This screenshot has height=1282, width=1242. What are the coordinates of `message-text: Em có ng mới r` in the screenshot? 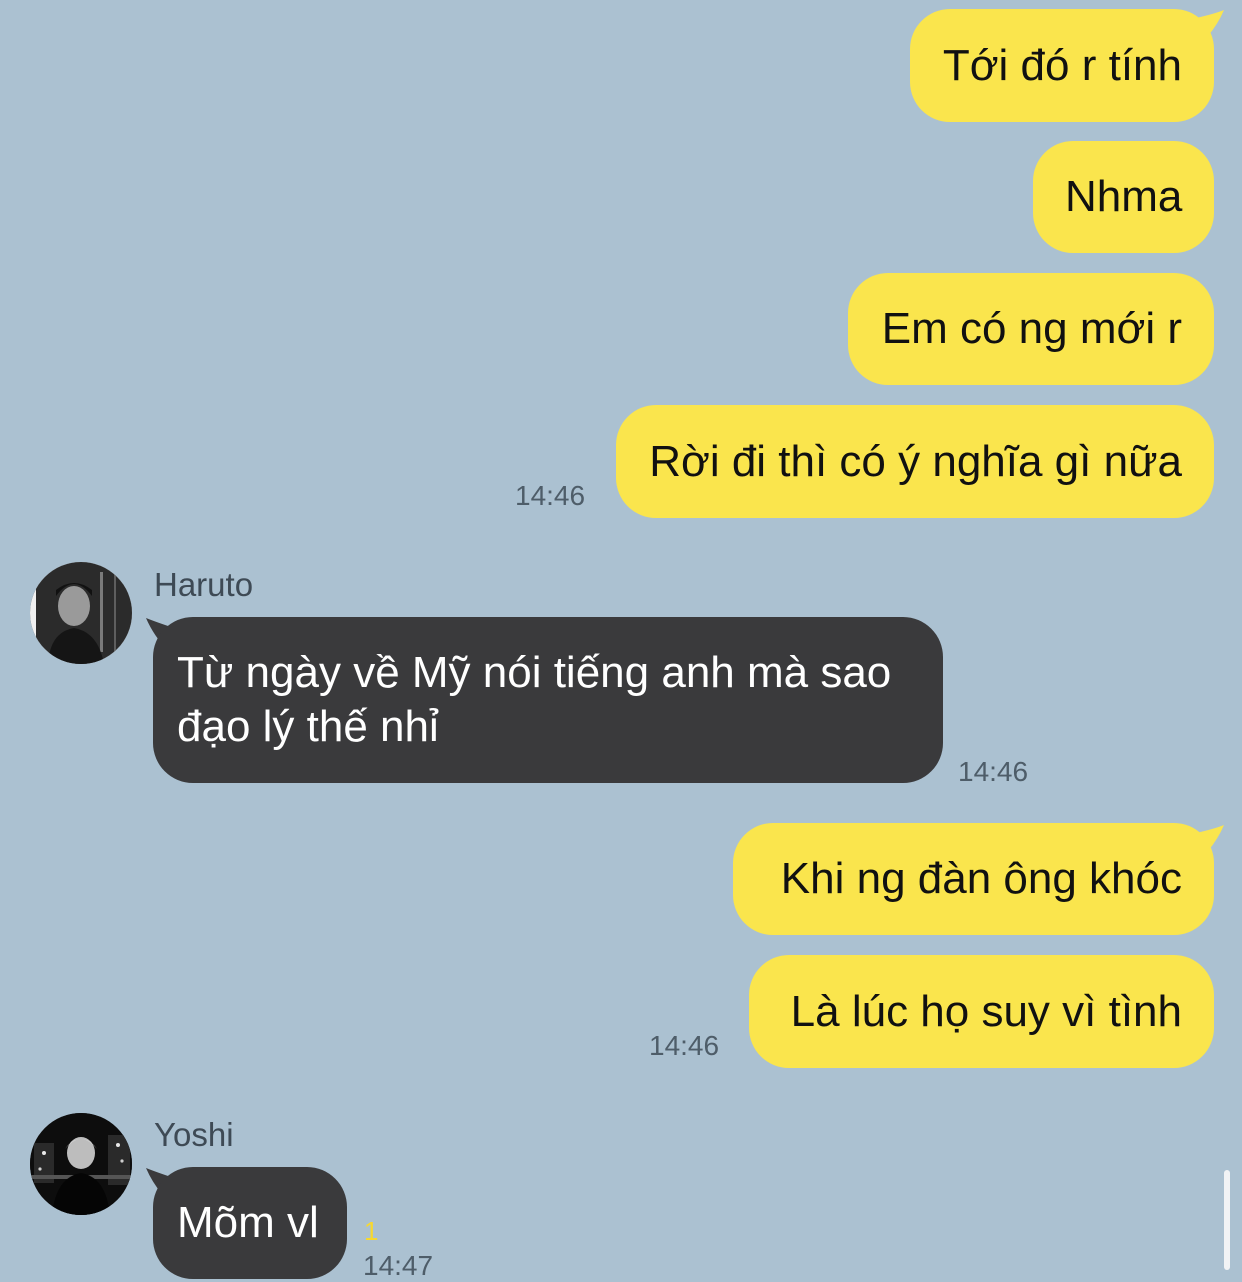 It's located at (1031, 328).